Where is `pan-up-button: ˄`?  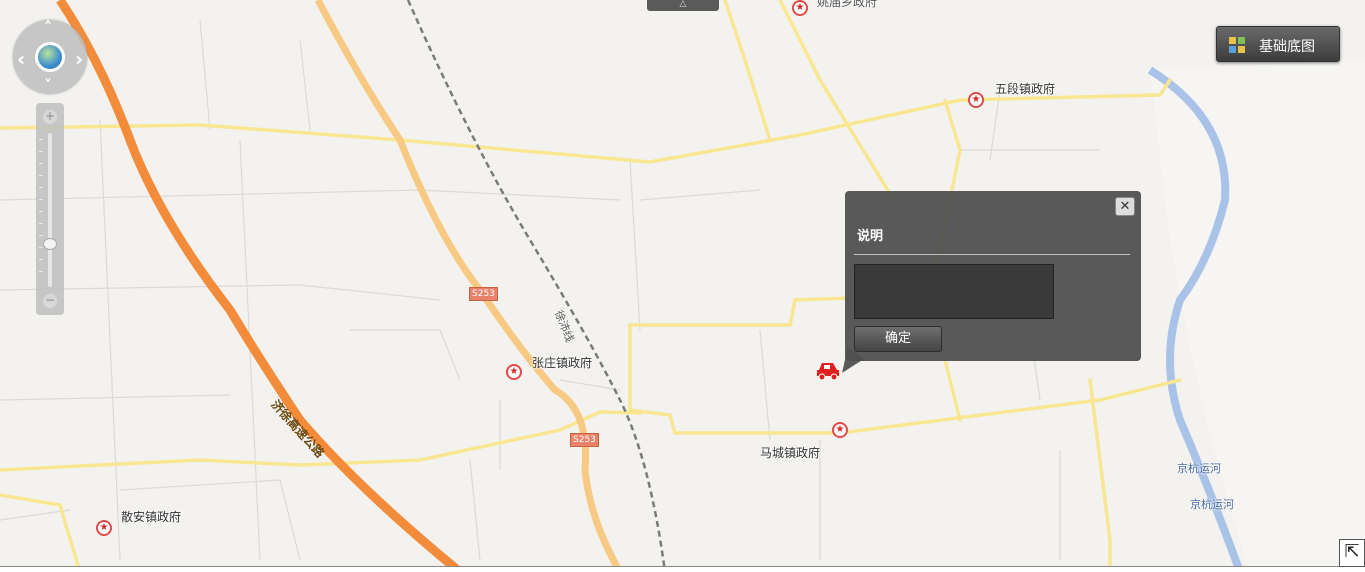
pan-up-button: ˄ is located at coordinates (48, 27).